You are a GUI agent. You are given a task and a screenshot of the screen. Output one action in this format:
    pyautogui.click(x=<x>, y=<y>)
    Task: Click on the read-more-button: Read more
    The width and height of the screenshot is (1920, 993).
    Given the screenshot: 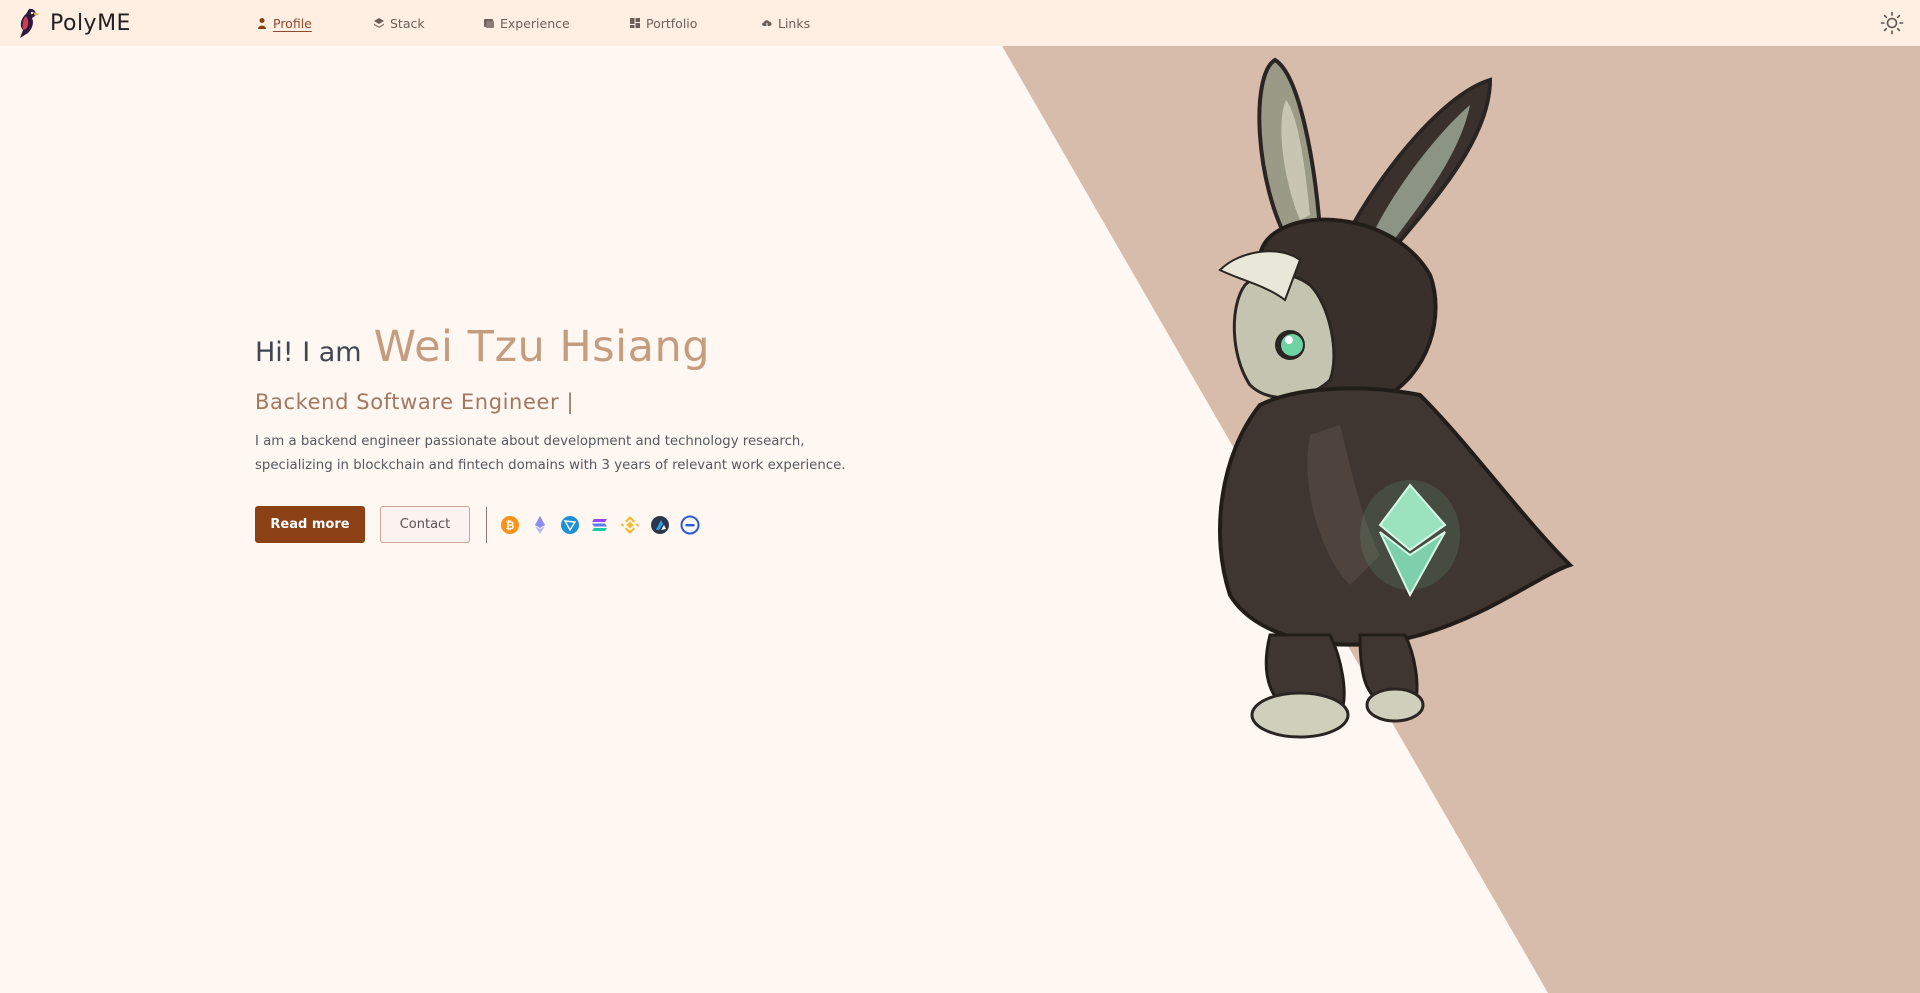 What is the action you would take?
    pyautogui.click(x=310, y=524)
    